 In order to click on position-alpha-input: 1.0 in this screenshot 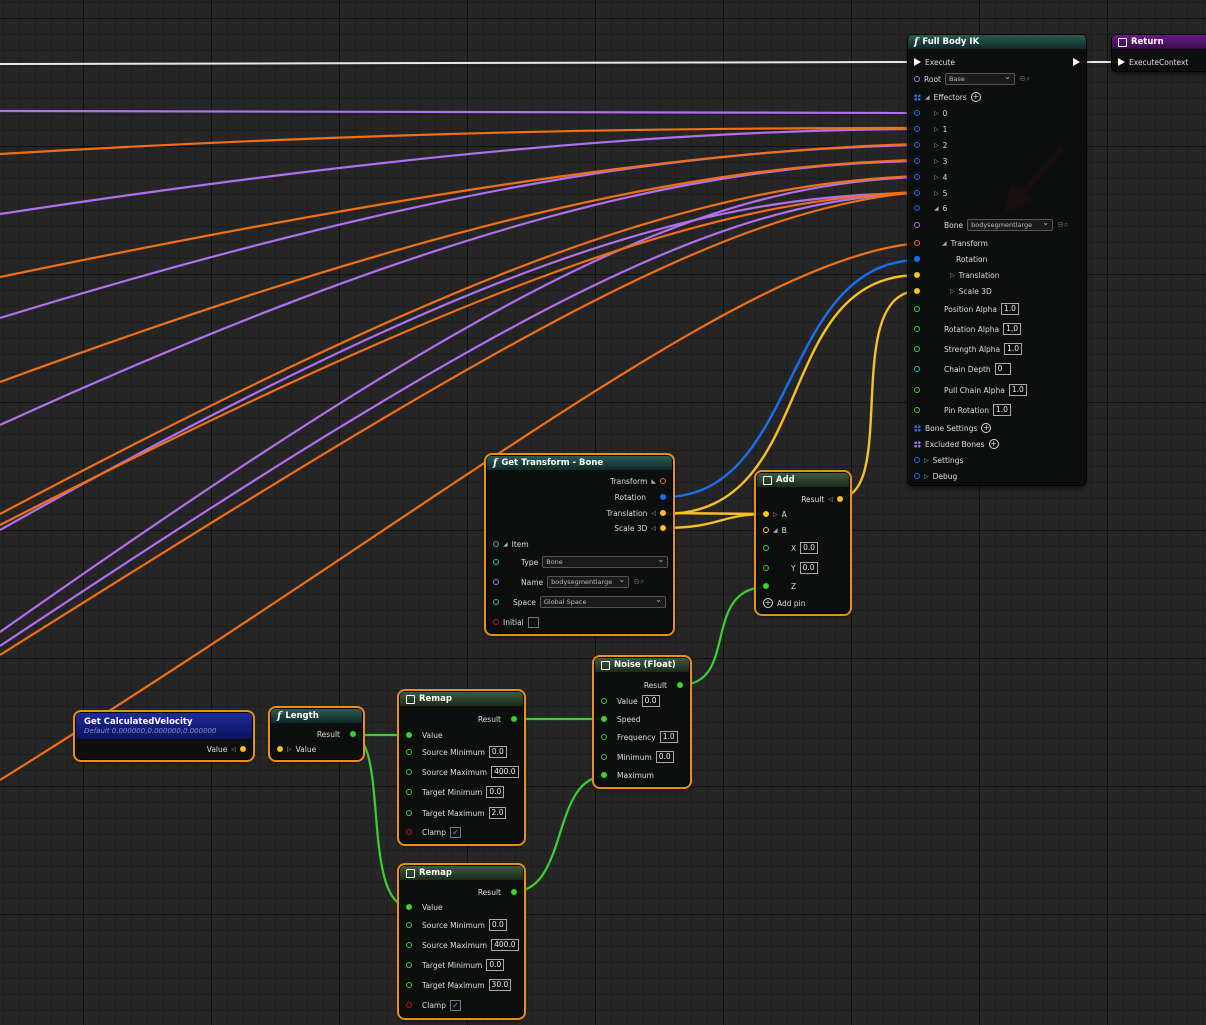, I will do `click(1009, 309)`.